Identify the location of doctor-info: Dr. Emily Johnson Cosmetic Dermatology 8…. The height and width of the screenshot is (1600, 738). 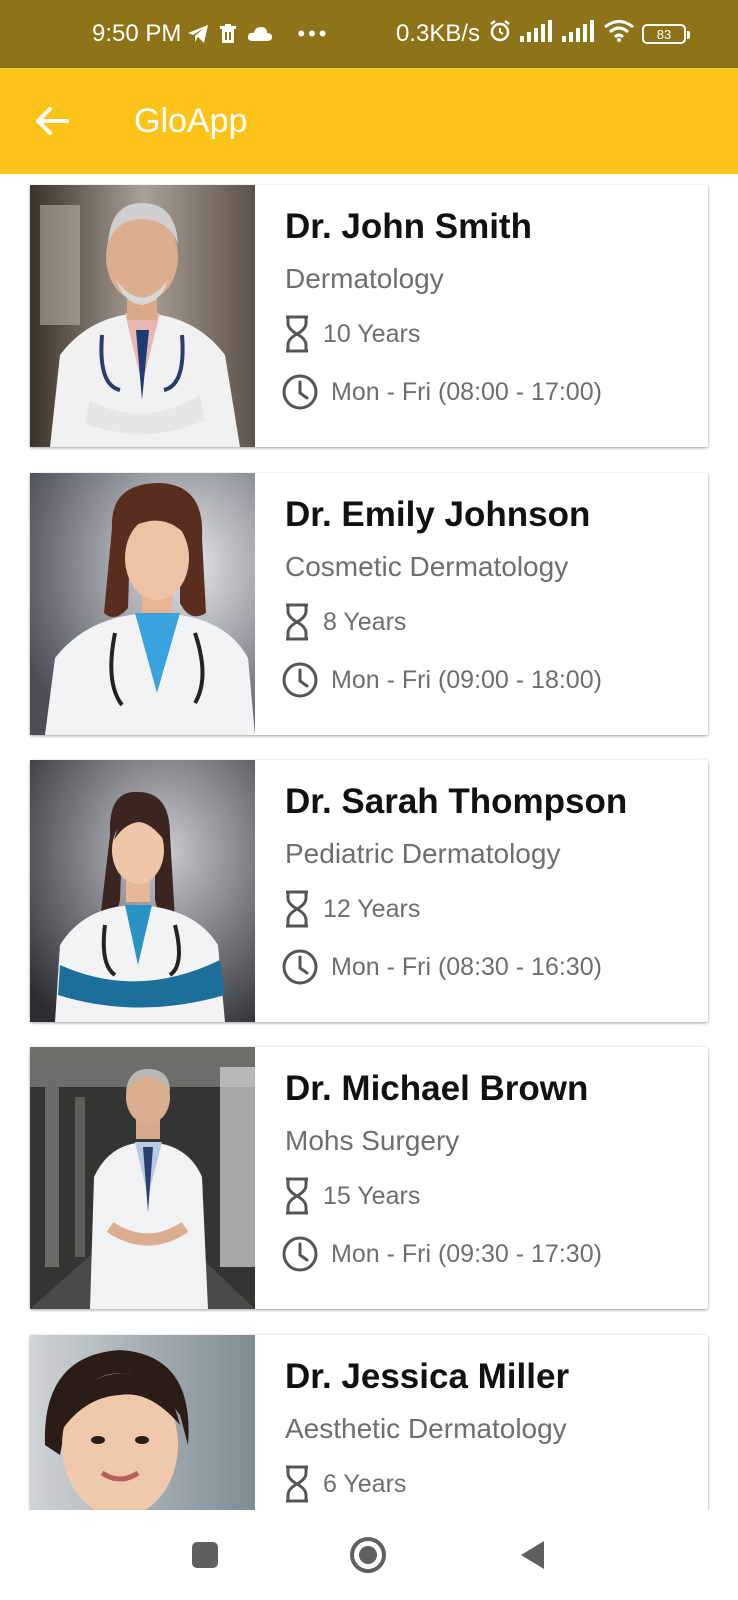
(481, 604).